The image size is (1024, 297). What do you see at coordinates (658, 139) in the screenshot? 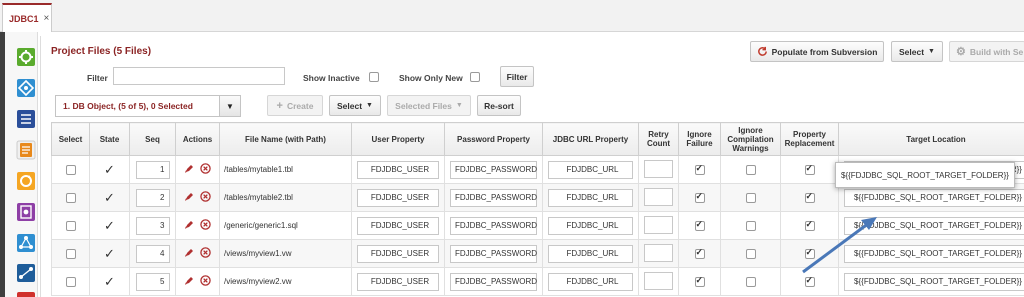
I see `col-retry-count: Retry Count` at bounding box center [658, 139].